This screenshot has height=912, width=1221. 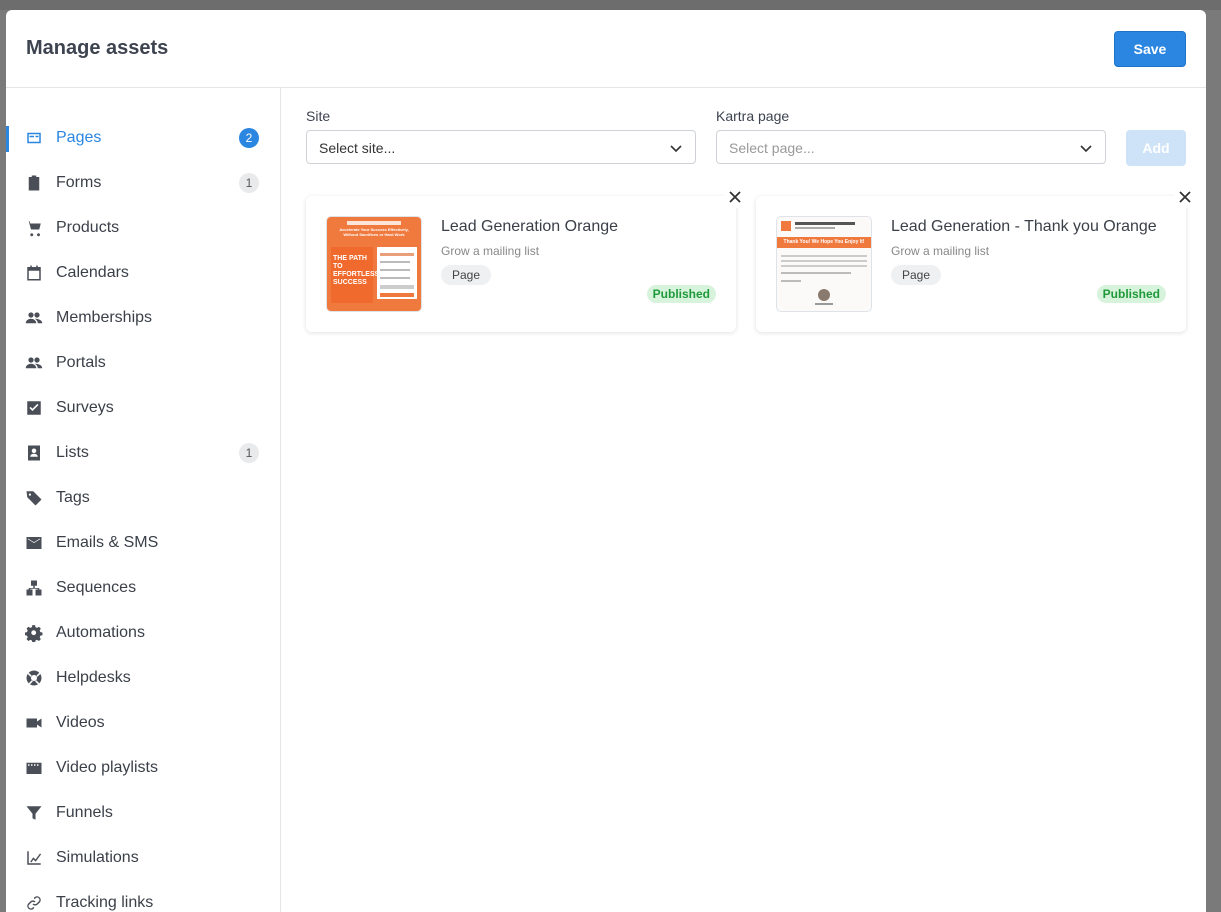 I want to click on sidebar-item-tags: Tags, so click(x=143, y=498).